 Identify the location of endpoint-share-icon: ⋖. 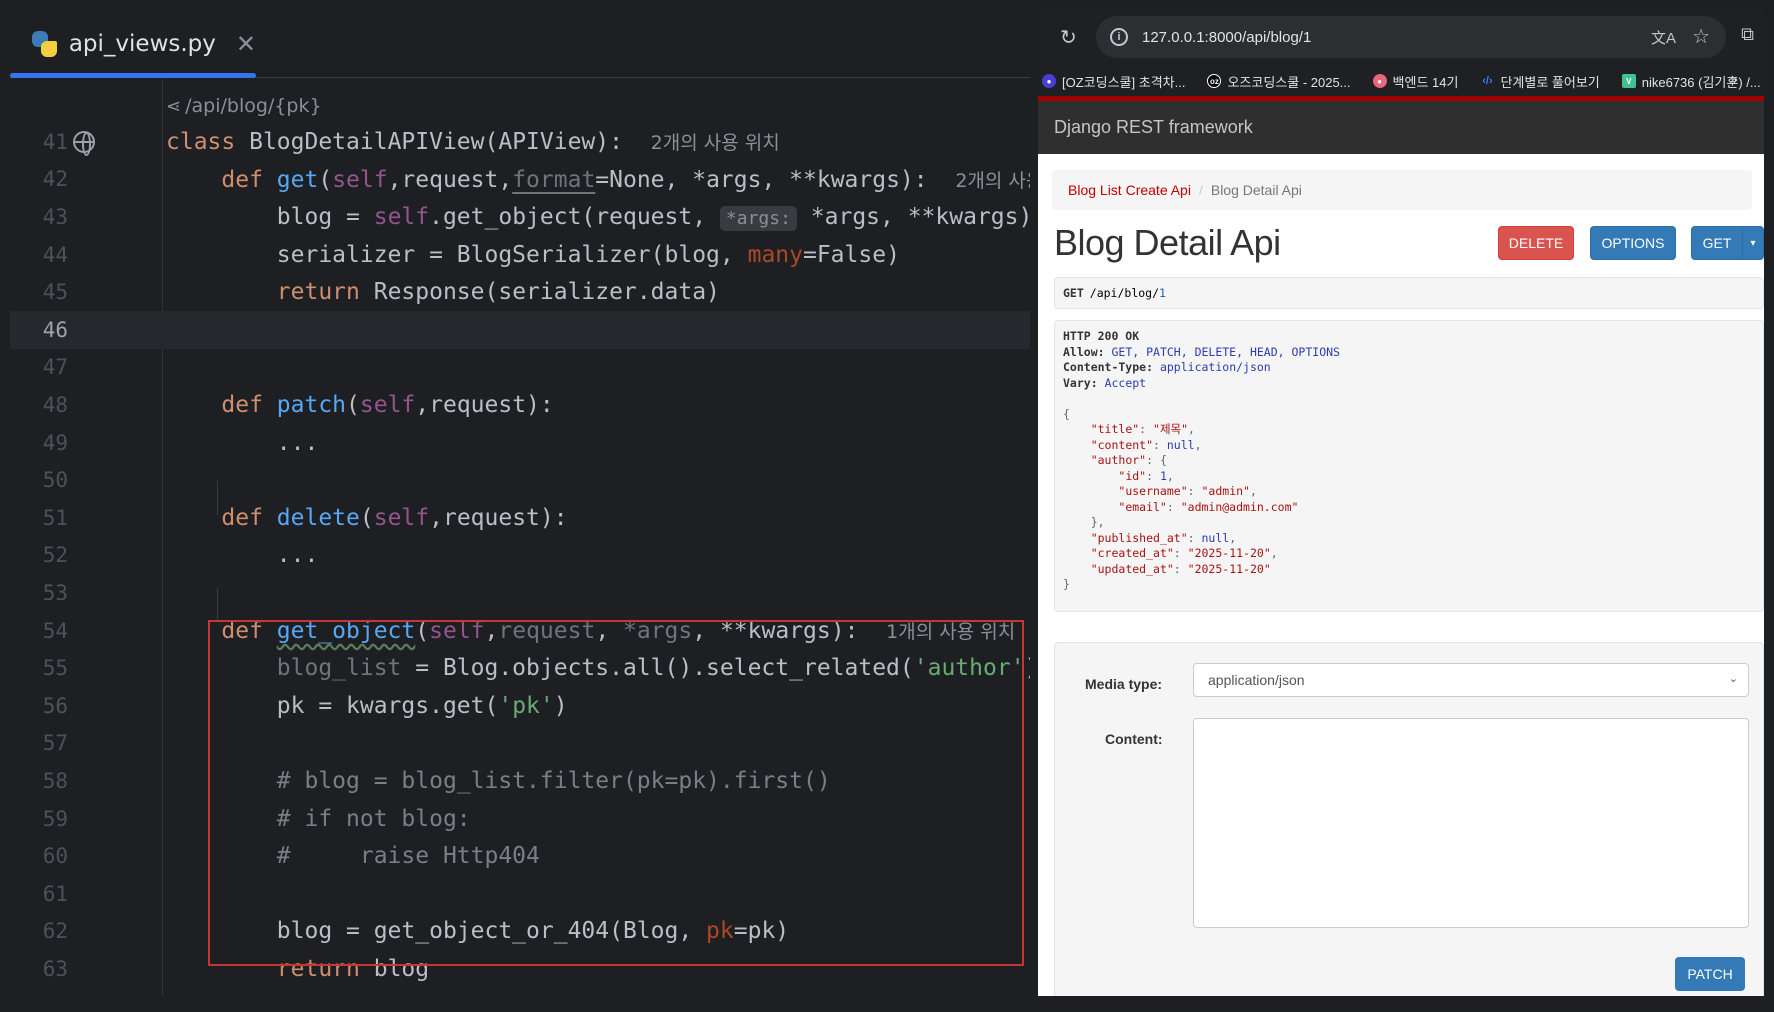
(174, 106).